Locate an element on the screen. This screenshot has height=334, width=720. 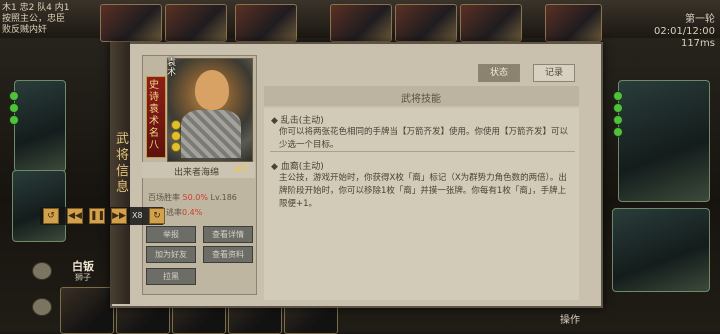
loop-icon: ↻ is located at coordinates (157, 216).